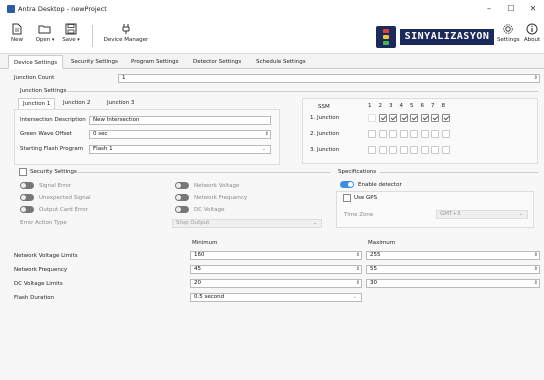  I want to click on unexpected-signal-toggle, so click(27, 197).